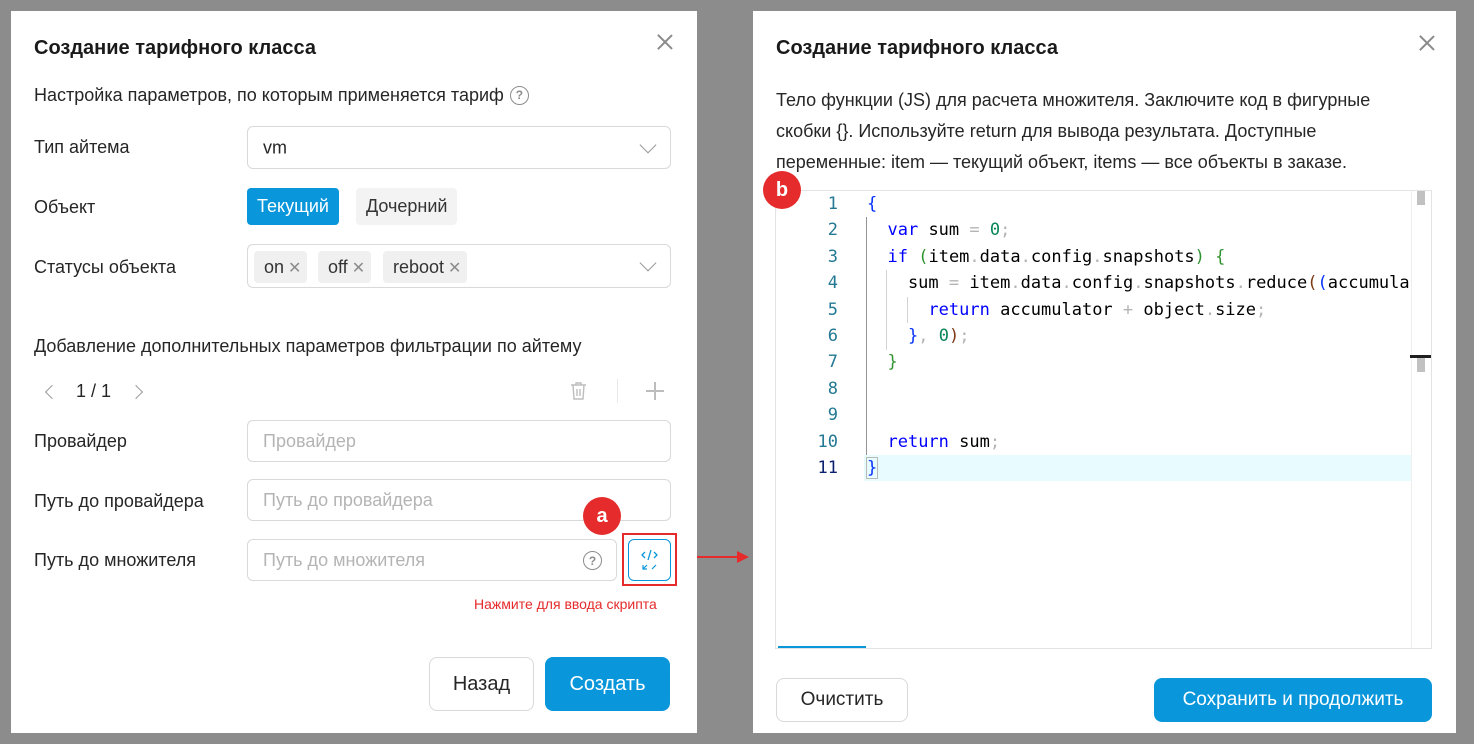 This screenshot has height=744, width=1474. What do you see at coordinates (1293, 700) in the screenshot?
I see `save-continue-button: Сохранить и продолжить` at bounding box center [1293, 700].